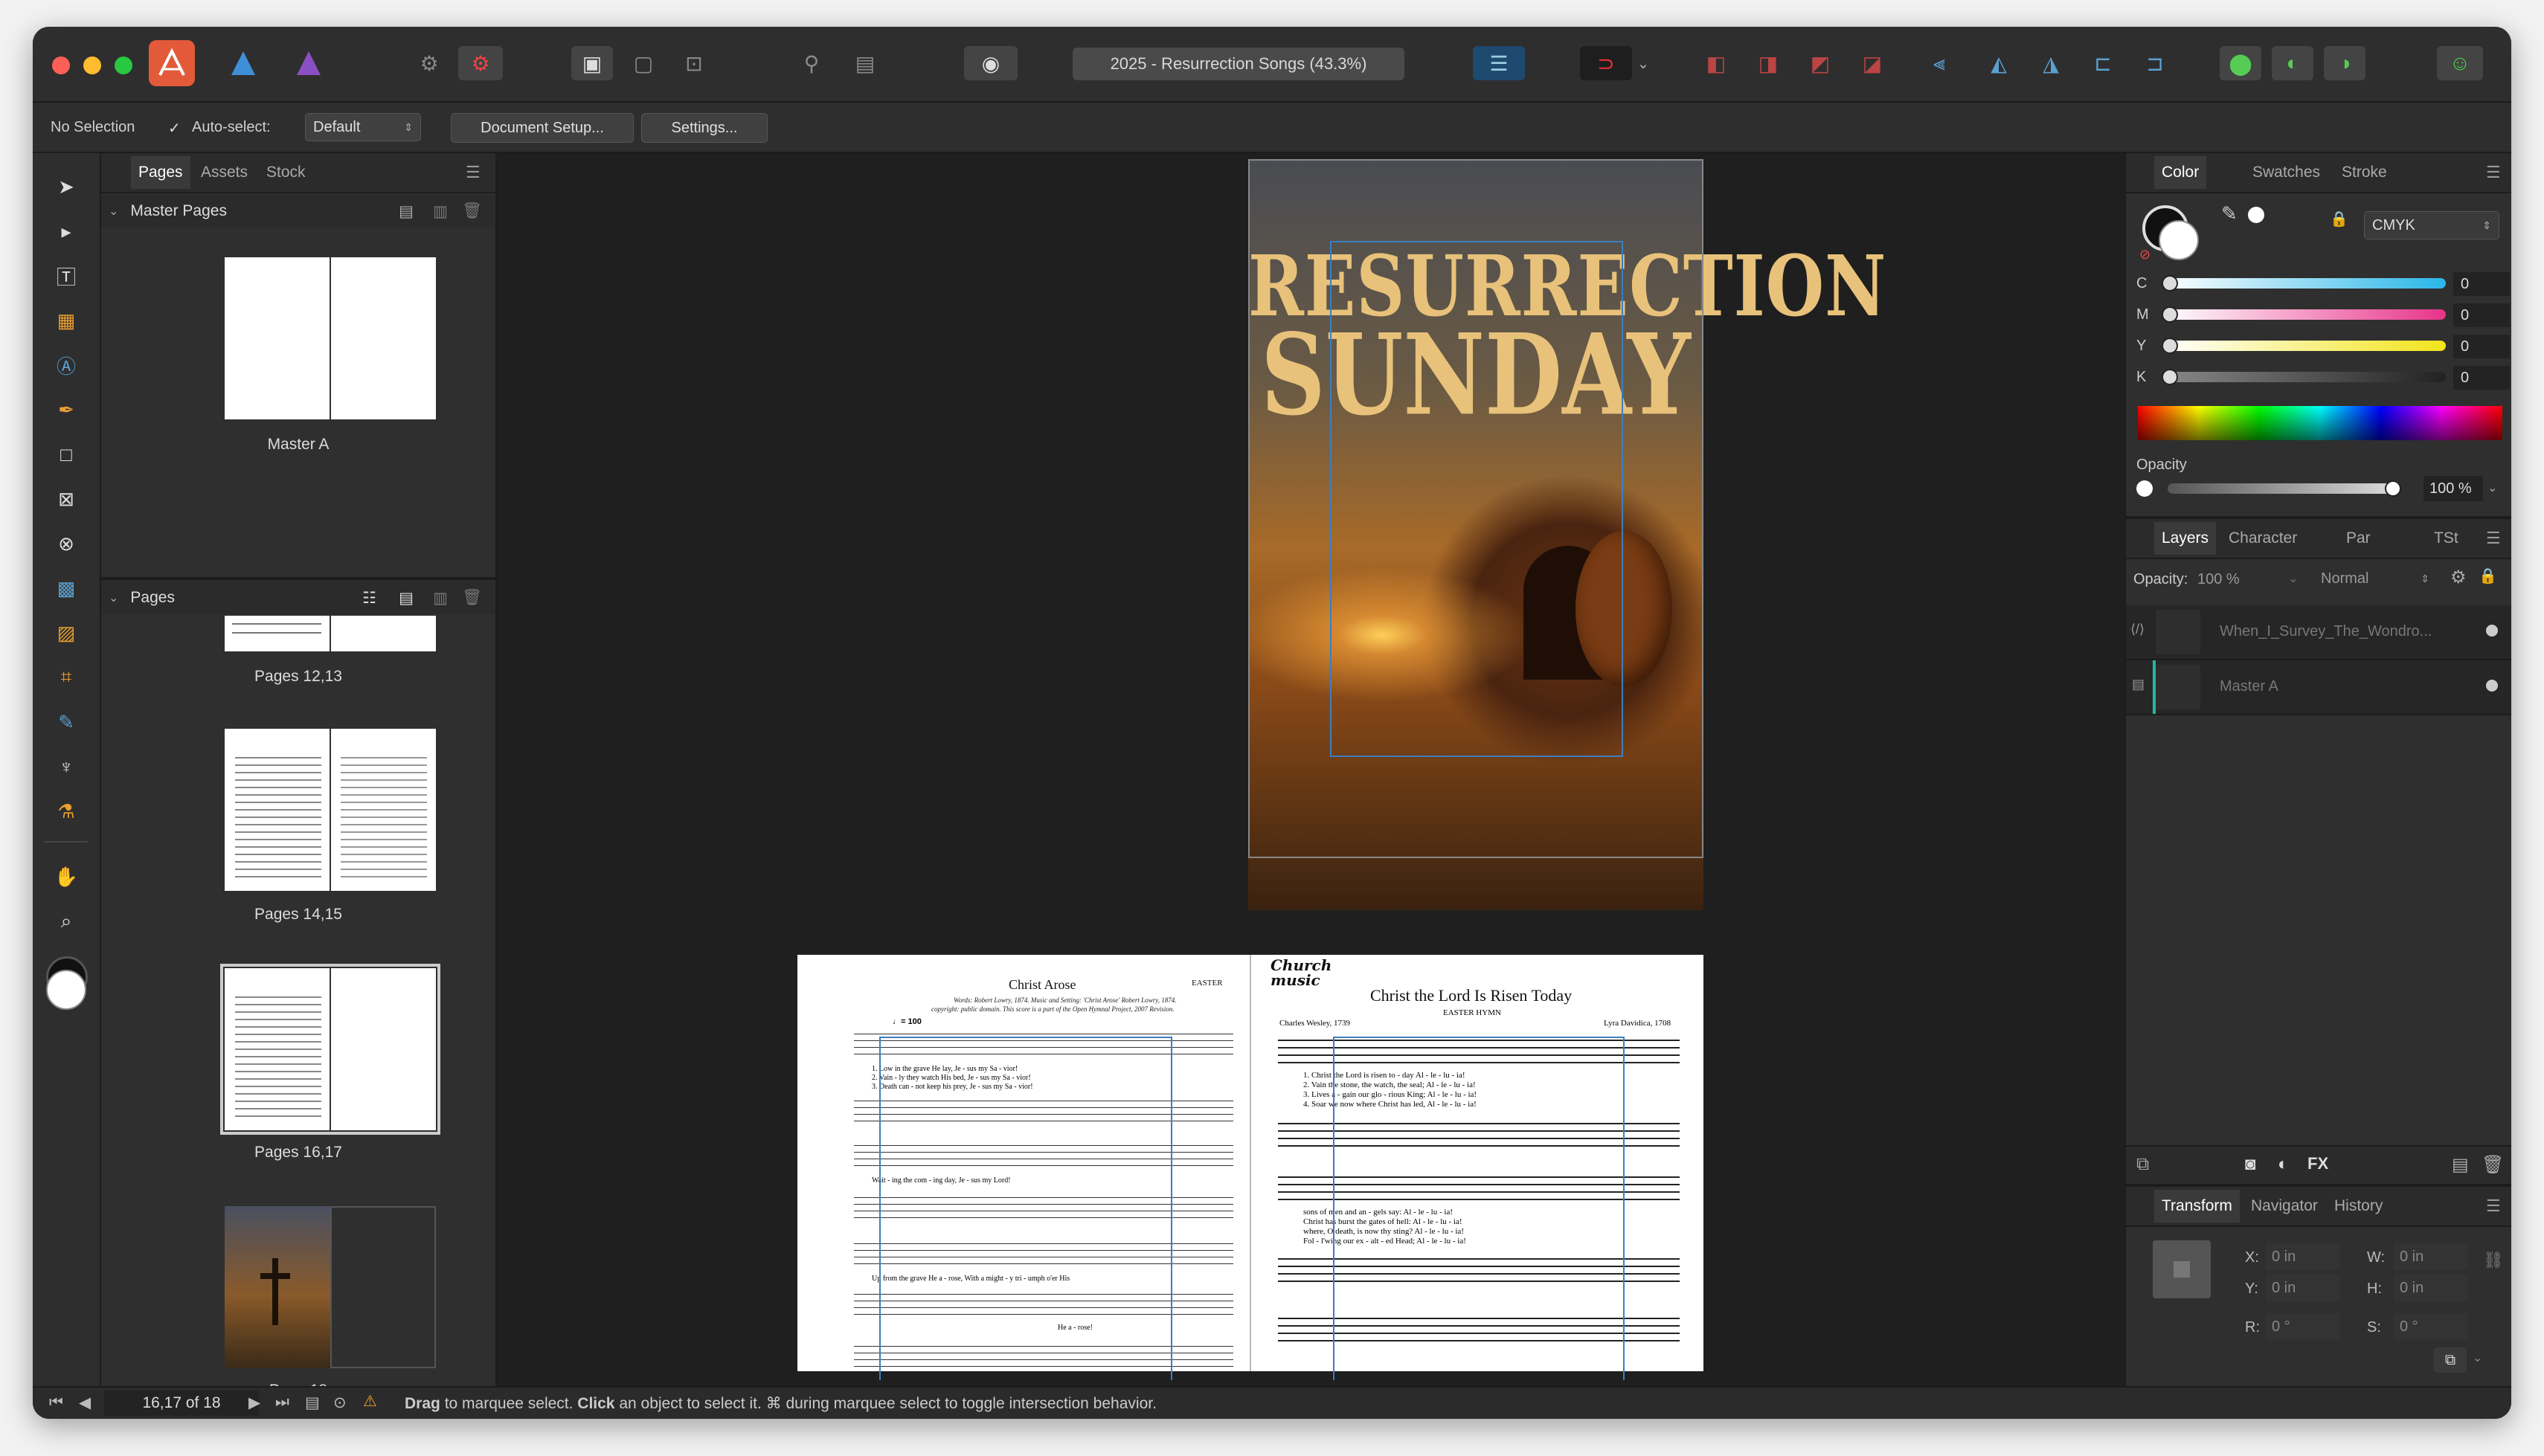 Image resolution: width=2544 pixels, height=1456 pixels. What do you see at coordinates (2481, 315) in the screenshot?
I see `magenta-value: 0` at bounding box center [2481, 315].